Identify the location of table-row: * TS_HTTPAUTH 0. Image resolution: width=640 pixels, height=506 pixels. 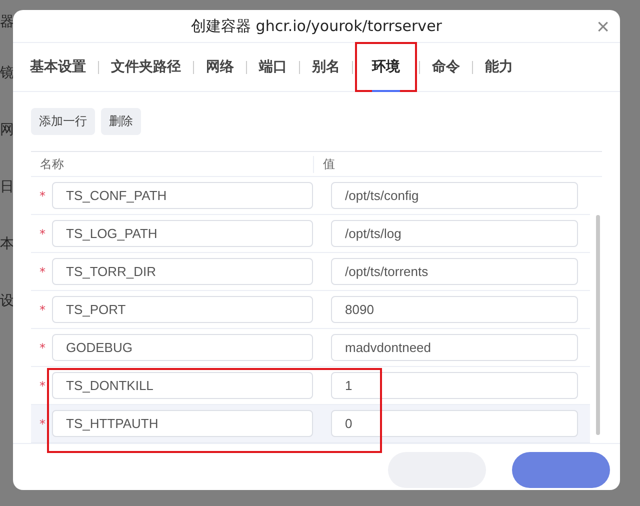
(310, 424).